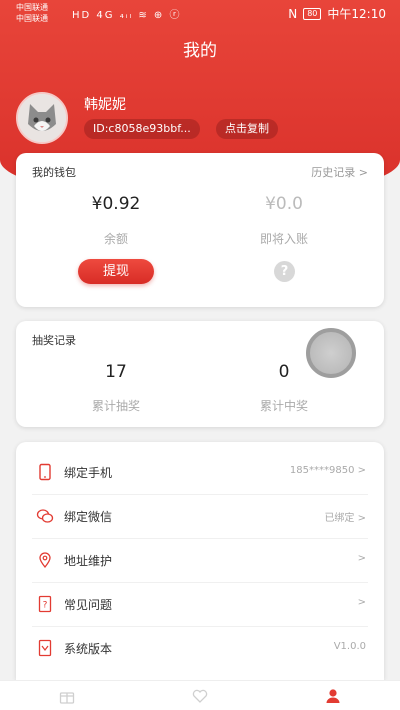 This screenshot has height=710, width=400. Describe the element at coordinates (54, 340) in the screenshot. I see `lottery-title: 抽奖记录` at that location.